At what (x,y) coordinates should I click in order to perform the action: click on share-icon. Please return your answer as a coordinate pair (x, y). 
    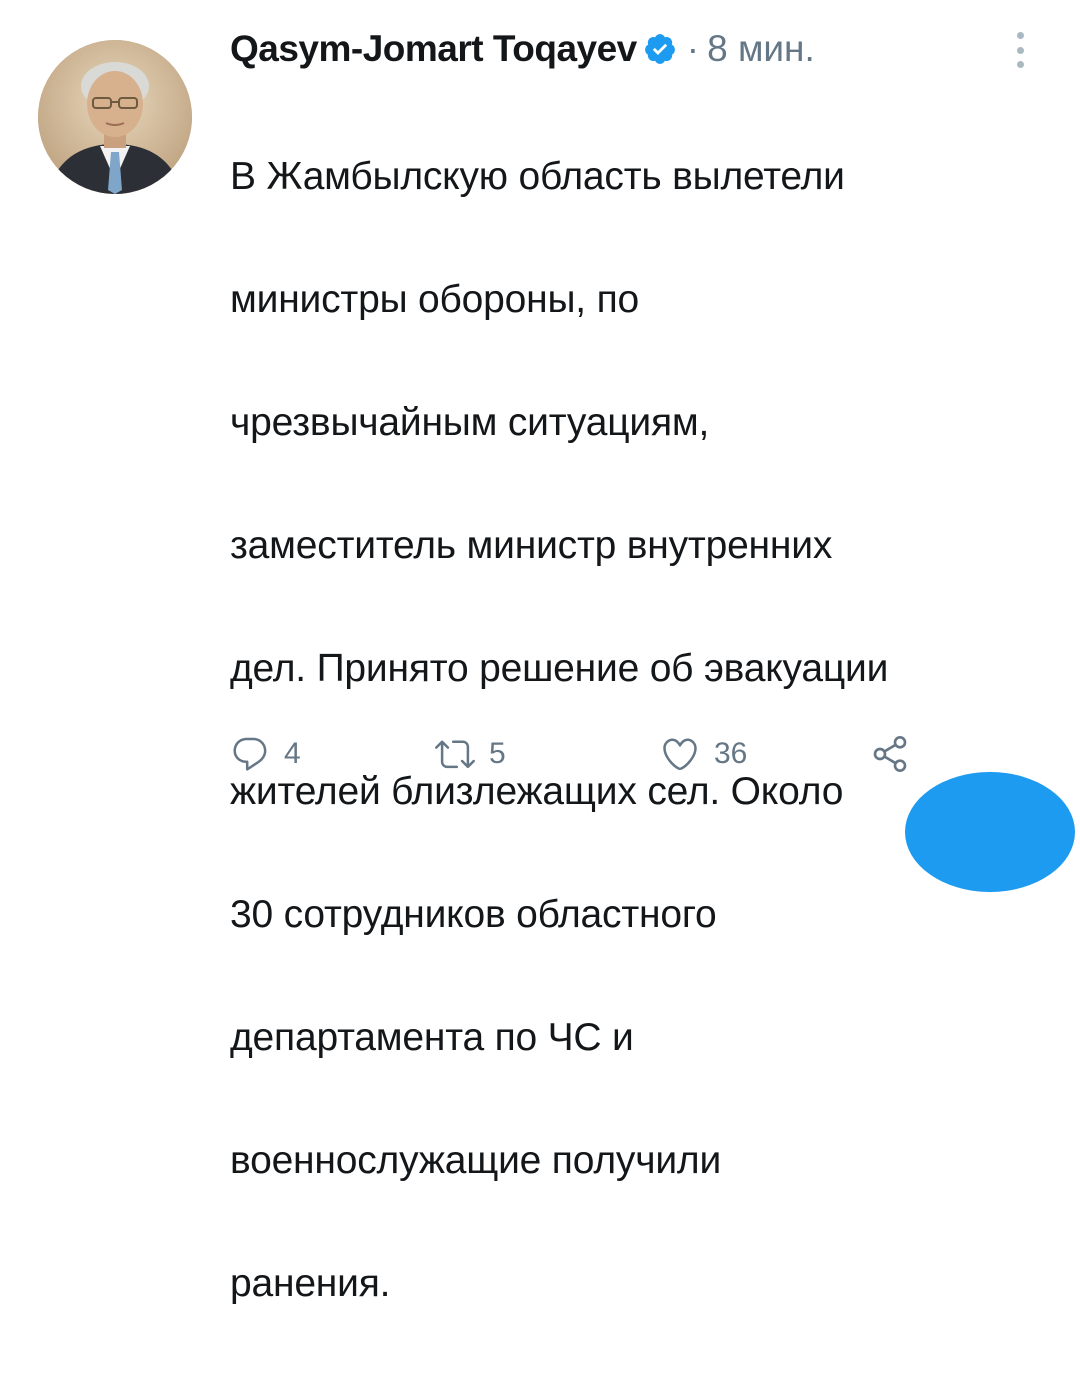
    Looking at the image, I should click on (890, 754).